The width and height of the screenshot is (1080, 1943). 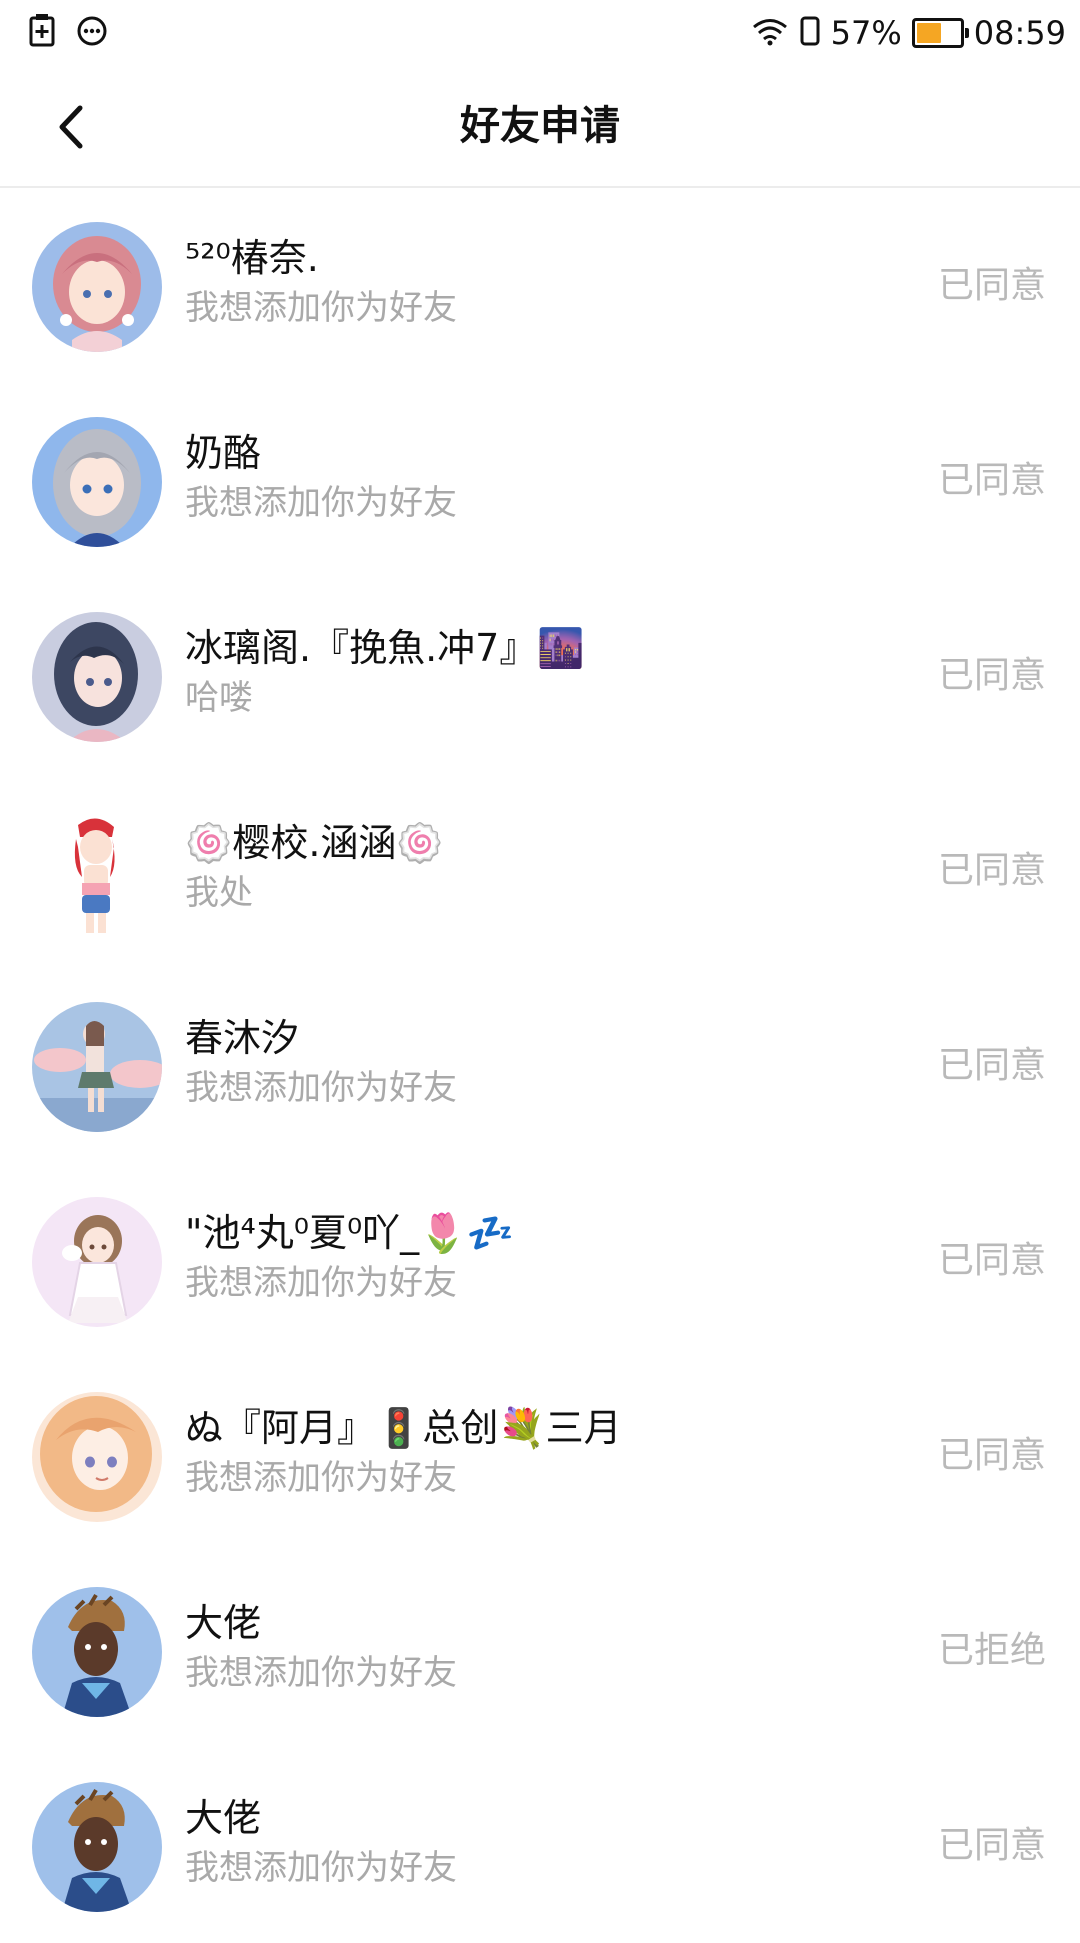 I want to click on status-bar: 57% 08:59, so click(x=540, y=33).